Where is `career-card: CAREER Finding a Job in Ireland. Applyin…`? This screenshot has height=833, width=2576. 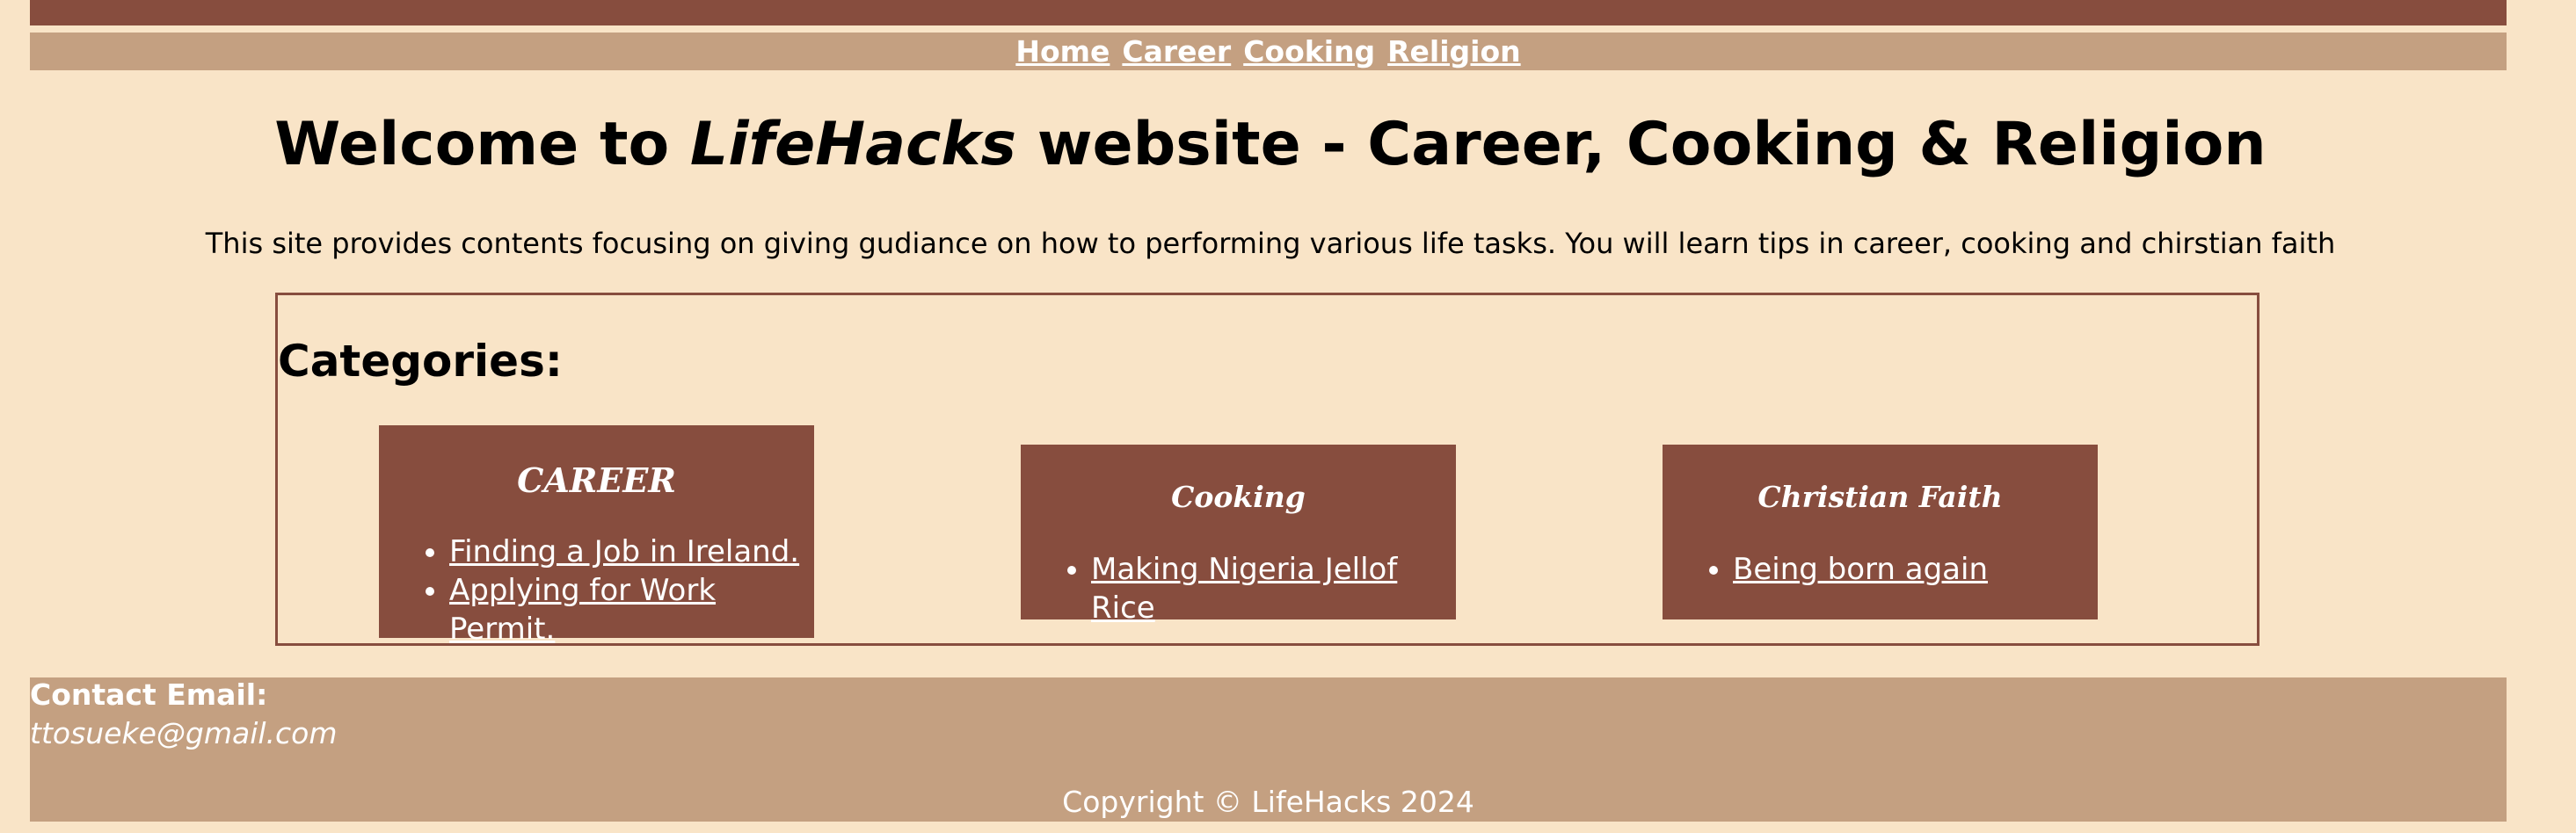
career-card: CAREER Finding a Job in Ireland. Applyin… is located at coordinates (596, 536).